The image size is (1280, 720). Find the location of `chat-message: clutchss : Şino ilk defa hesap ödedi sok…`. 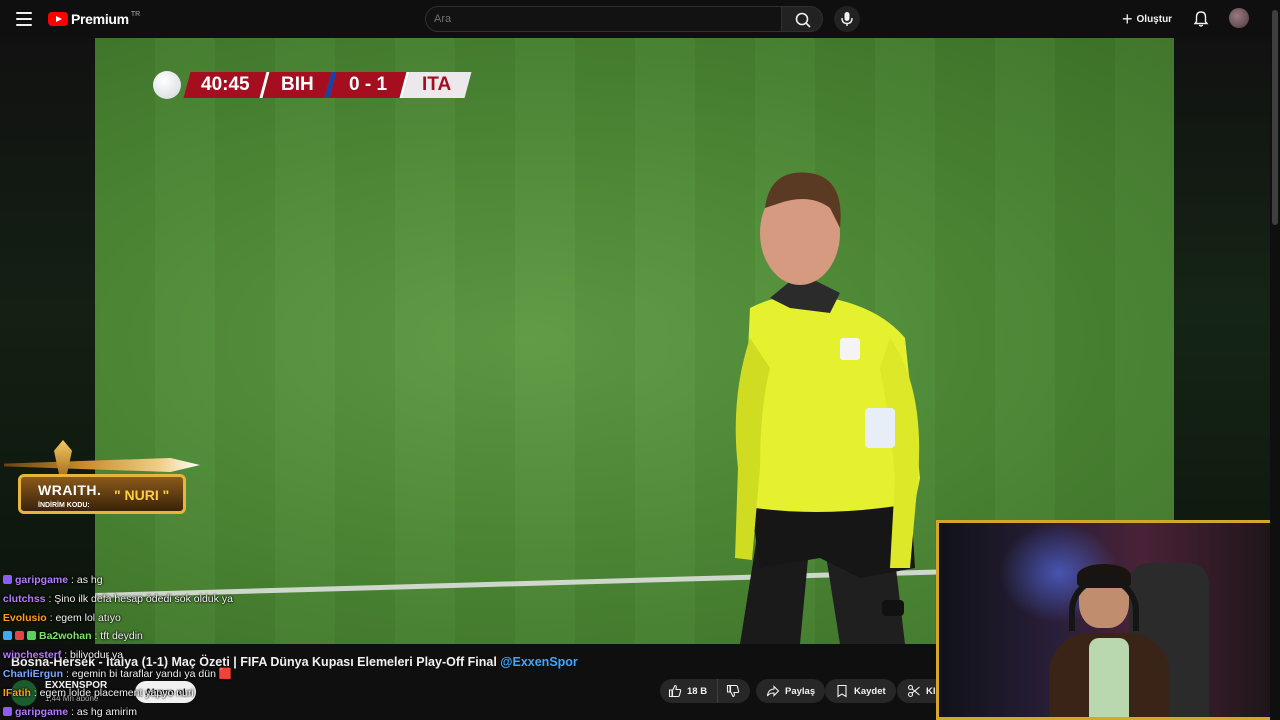

chat-message: clutchss : Şino ilk defa hesap ödedi sok… is located at coordinates (117, 598).